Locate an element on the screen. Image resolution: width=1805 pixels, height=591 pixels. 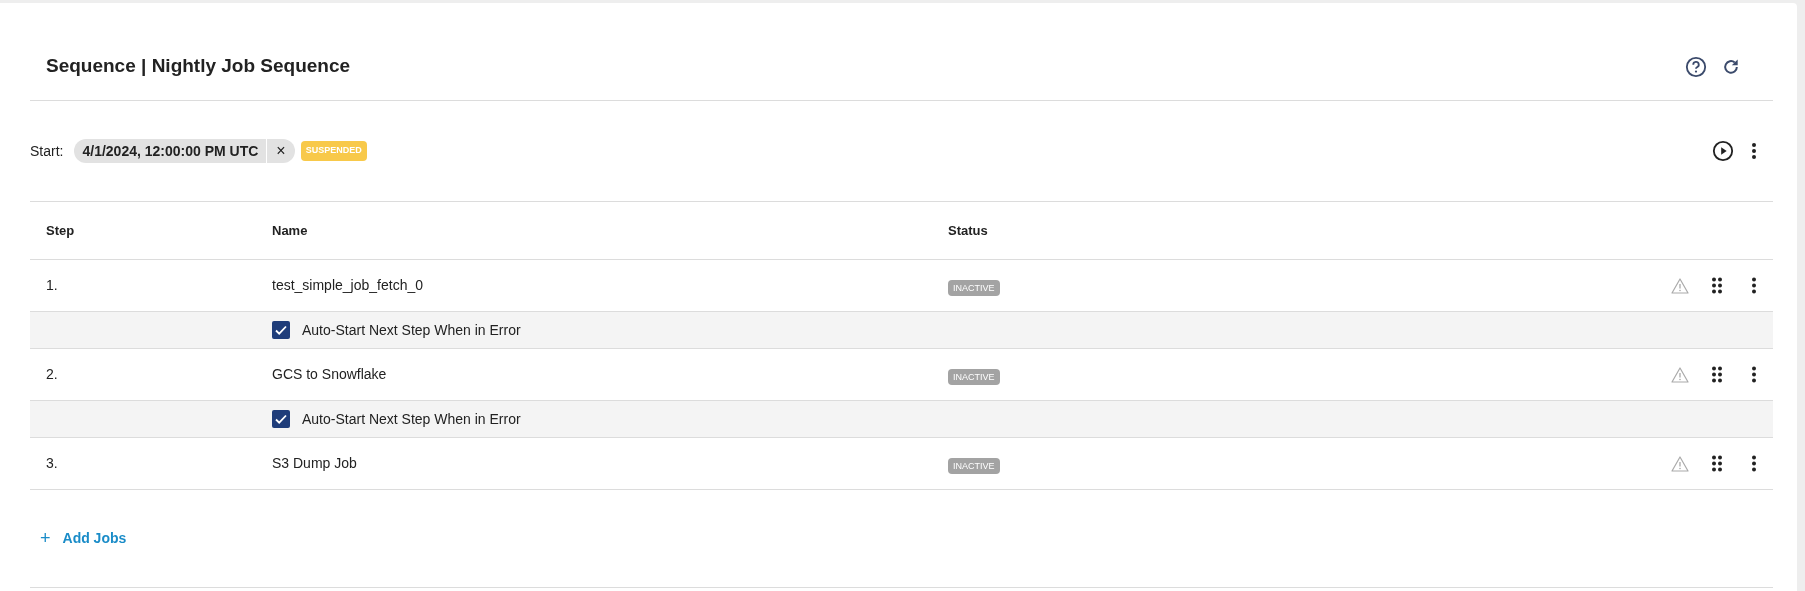
column-header: Step is located at coordinates (61, 230).